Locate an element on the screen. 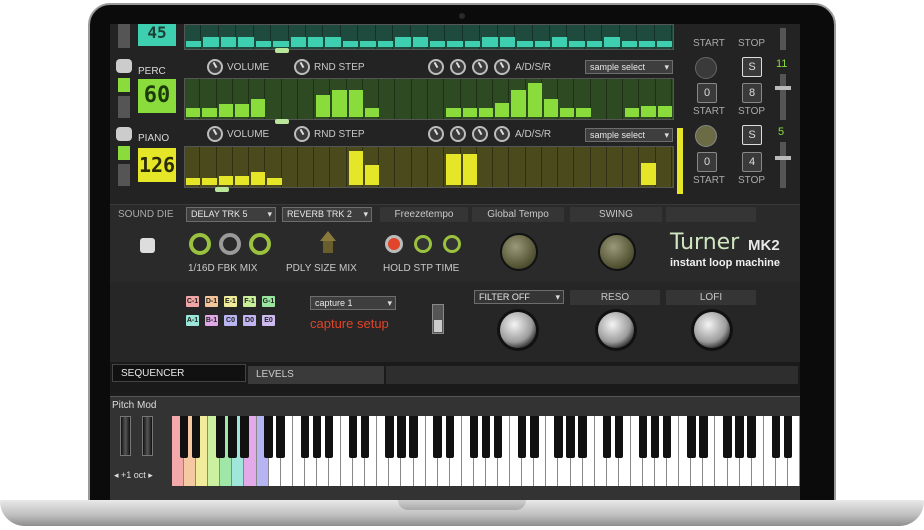  track-2-sequencer is located at coordinates (429, 167).